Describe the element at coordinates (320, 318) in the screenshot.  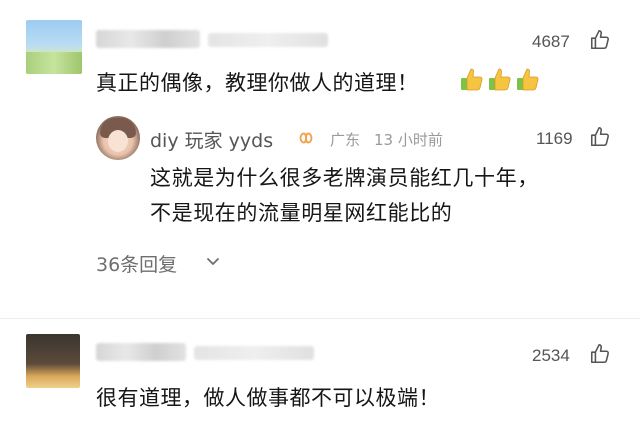
I see `divider` at that location.